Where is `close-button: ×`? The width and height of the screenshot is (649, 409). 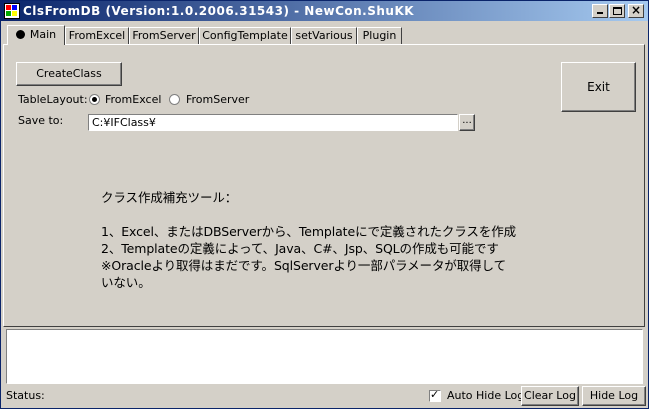 close-button: × is located at coordinates (636, 10).